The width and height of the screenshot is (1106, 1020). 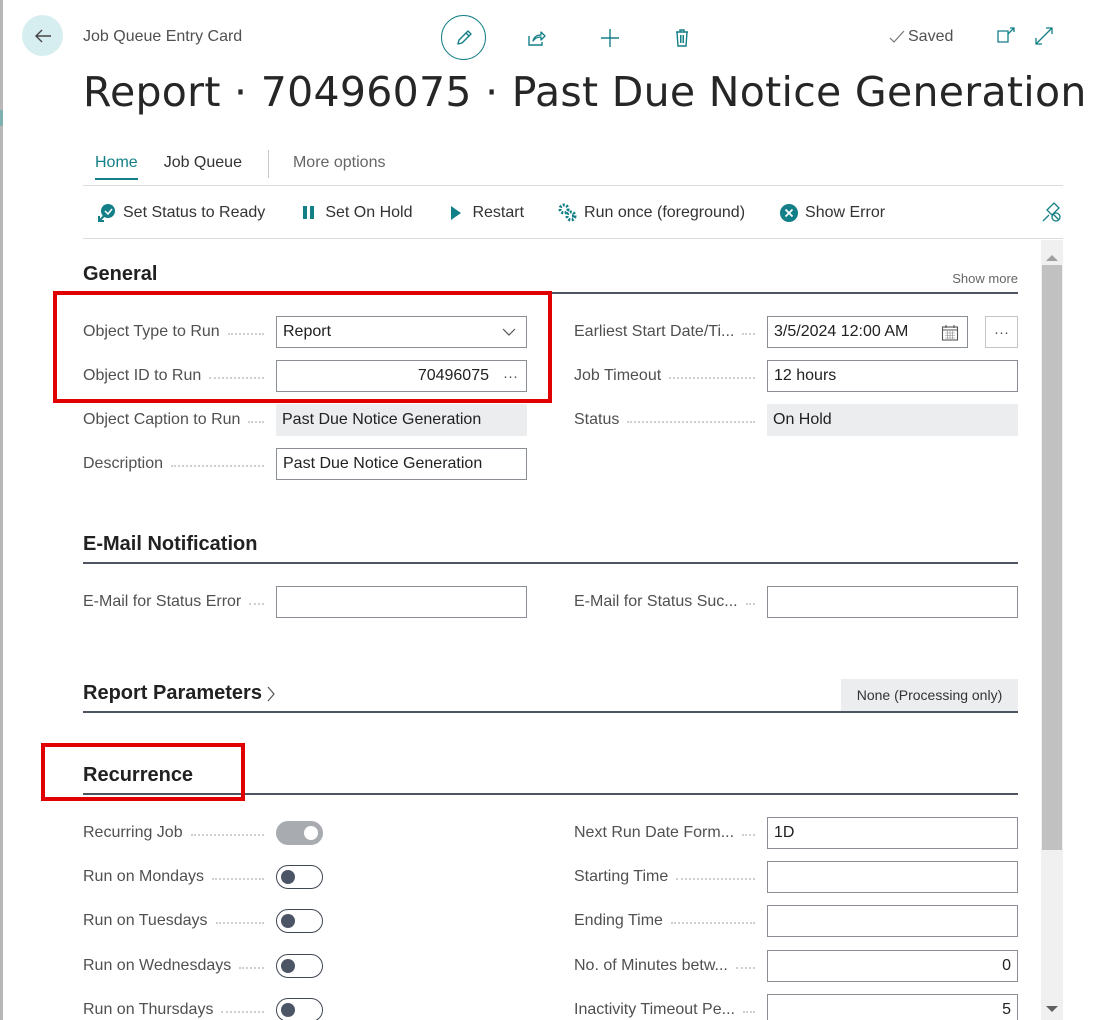 I want to click on minutes-between-runs-input: 0, so click(x=892, y=966).